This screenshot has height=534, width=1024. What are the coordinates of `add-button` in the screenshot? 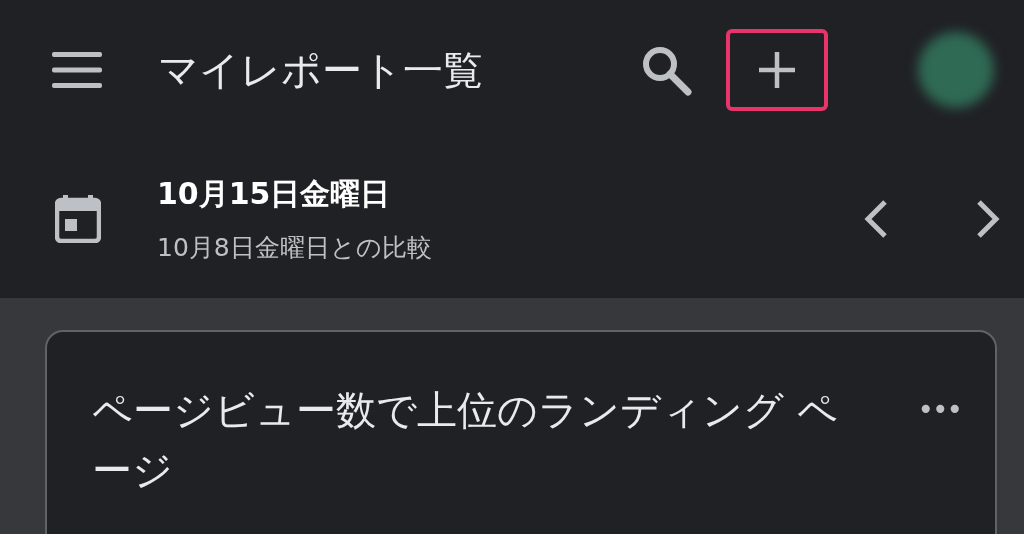 It's located at (777, 70).